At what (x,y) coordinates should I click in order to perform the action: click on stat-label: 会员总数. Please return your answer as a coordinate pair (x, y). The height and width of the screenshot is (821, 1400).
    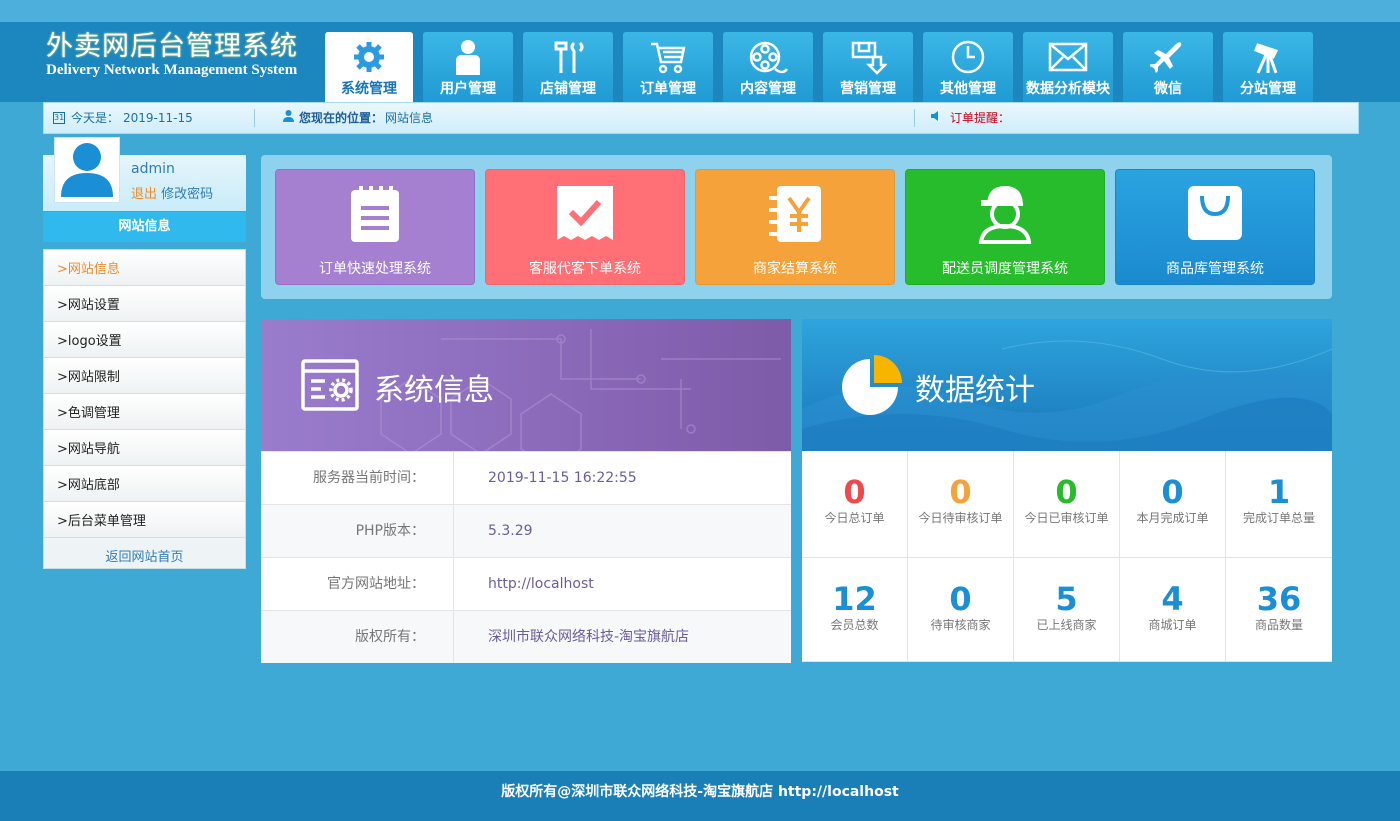
    Looking at the image, I should click on (854, 625).